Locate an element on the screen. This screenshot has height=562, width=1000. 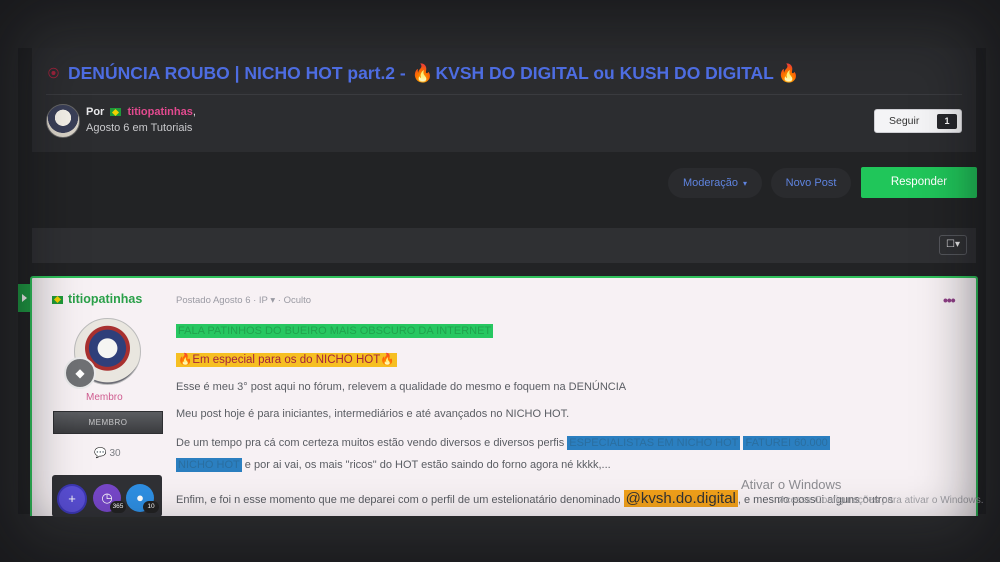
post-author-name: titiopatinhas is located at coordinates (105, 299).